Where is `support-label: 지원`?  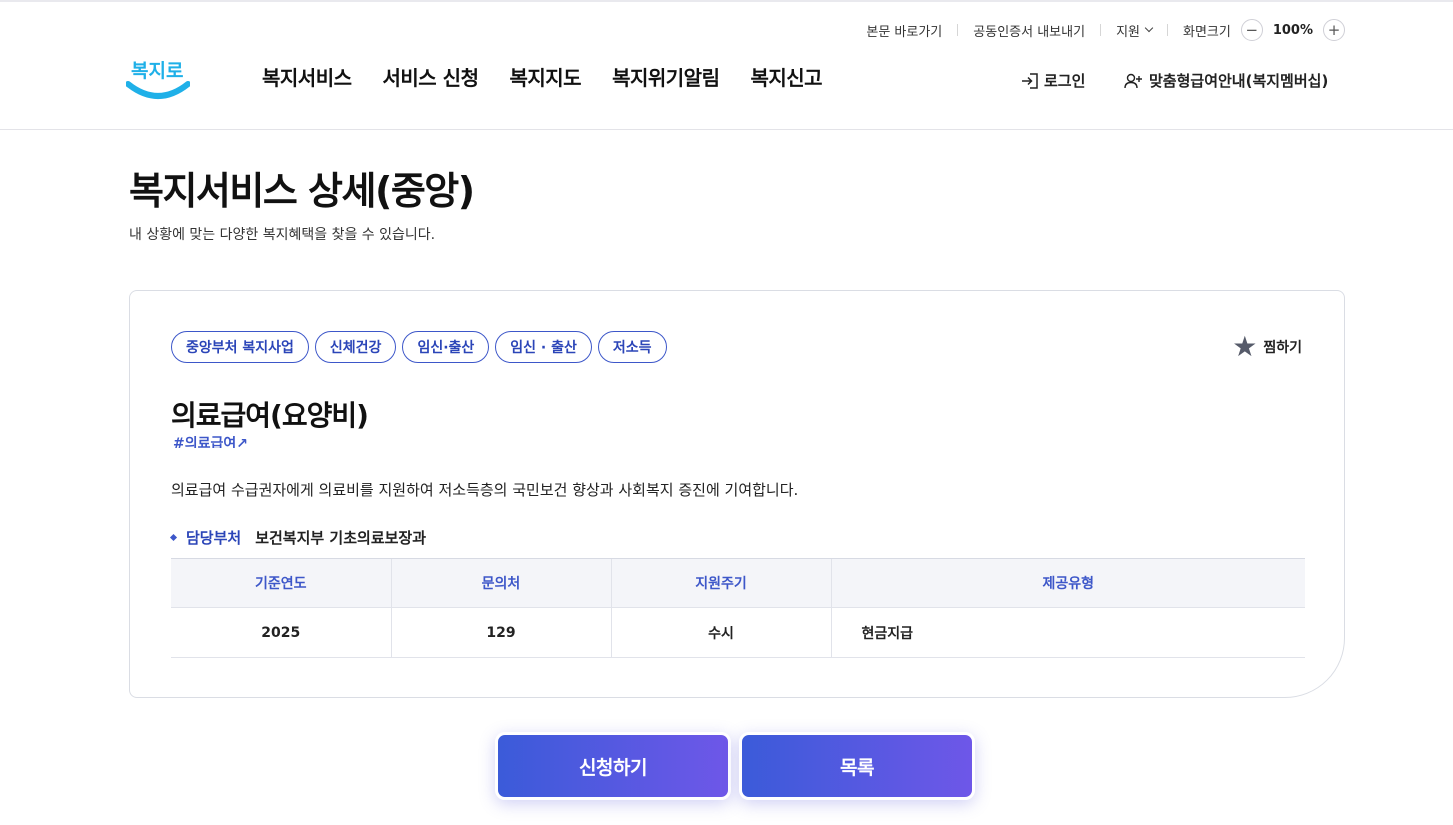
support-label: 지원 is located at coordinates (1128, 32).